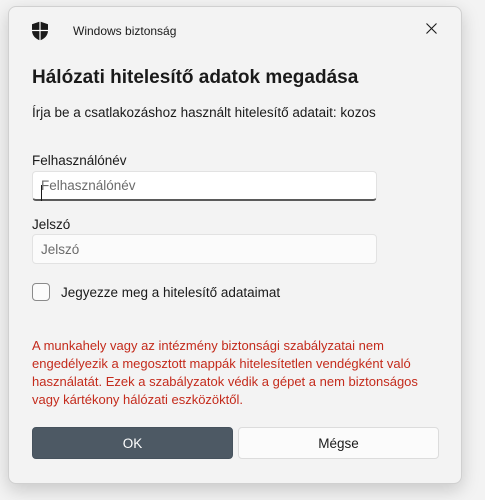 This screenshot has width=485, height=500. What do you see at coordinates (204, 186) in the screenshot?
I see `username-input` at bounding box center [204, 186].